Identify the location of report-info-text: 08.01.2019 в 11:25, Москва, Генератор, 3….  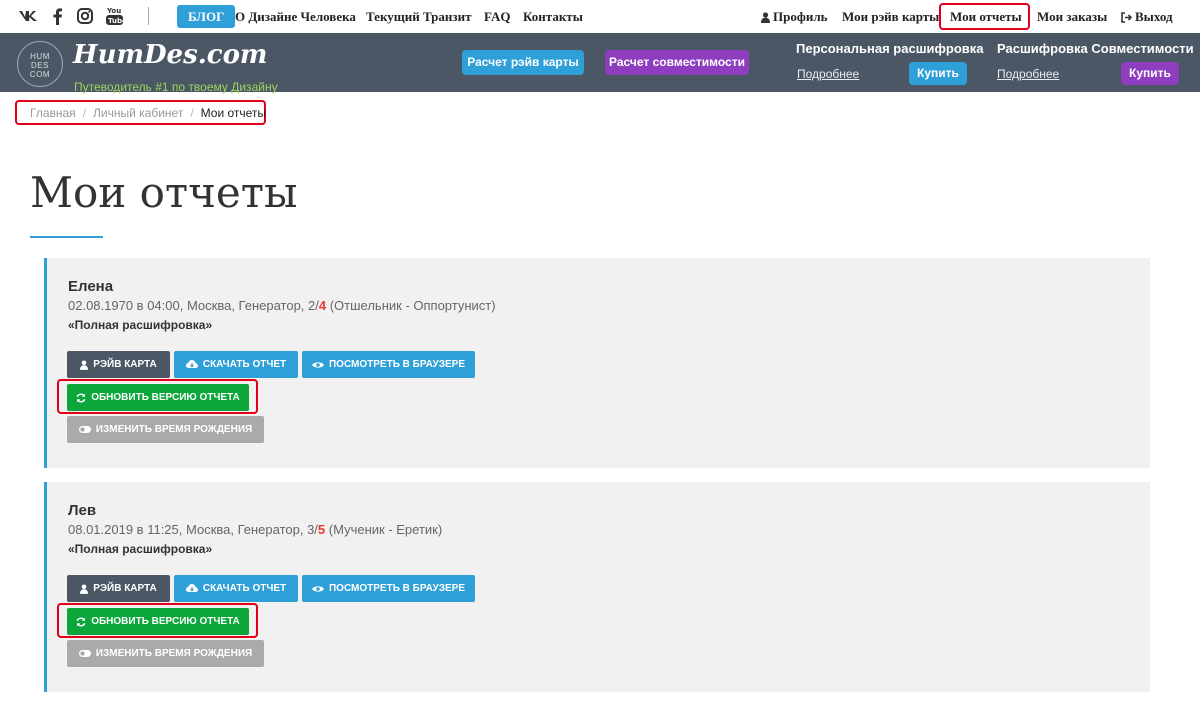
(193, 529).